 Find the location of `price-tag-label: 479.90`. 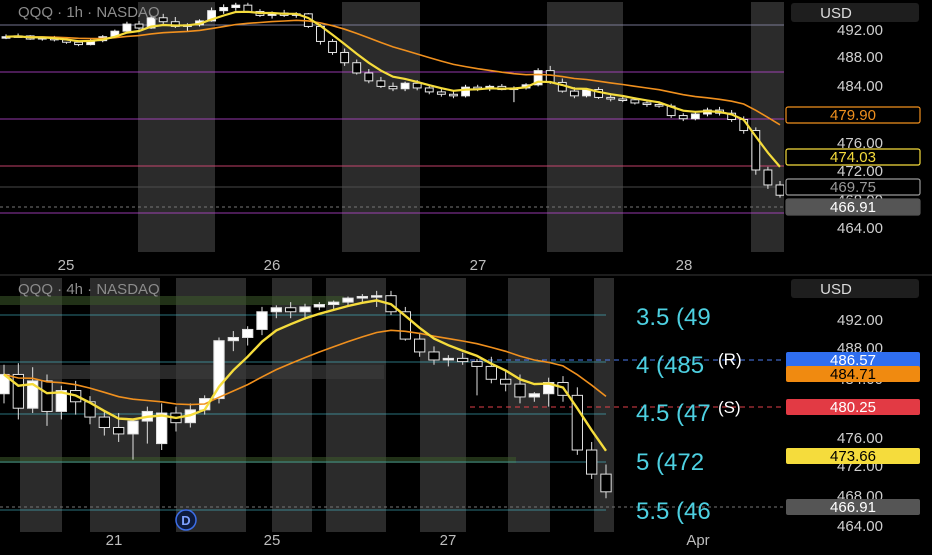

price-tag-label: 479.90 is located at coordinates (853, 115).